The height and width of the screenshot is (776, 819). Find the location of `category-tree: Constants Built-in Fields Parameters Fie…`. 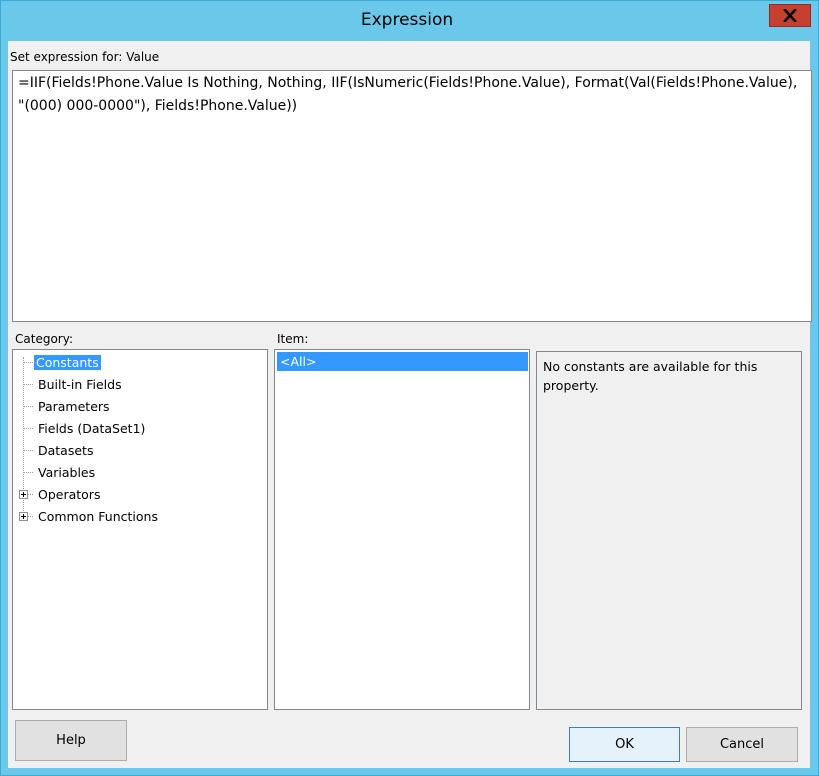

category-tree: Constants Built-in Fields Parameters Fie… is located at coordinates (140, 529).